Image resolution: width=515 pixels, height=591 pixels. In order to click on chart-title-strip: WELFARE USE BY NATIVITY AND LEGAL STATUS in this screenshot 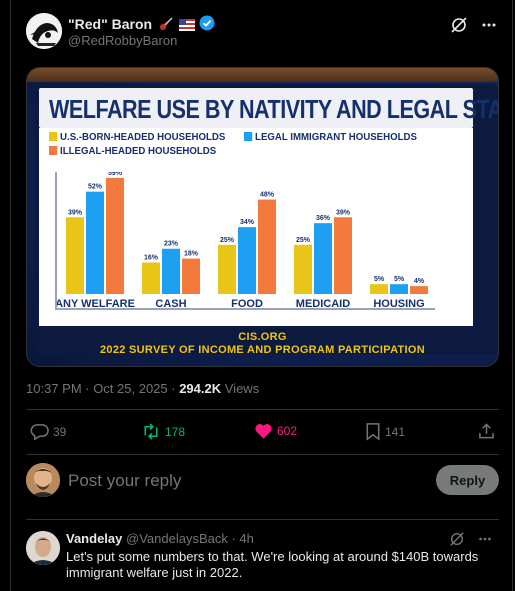, I will do `click(268, 108)`.